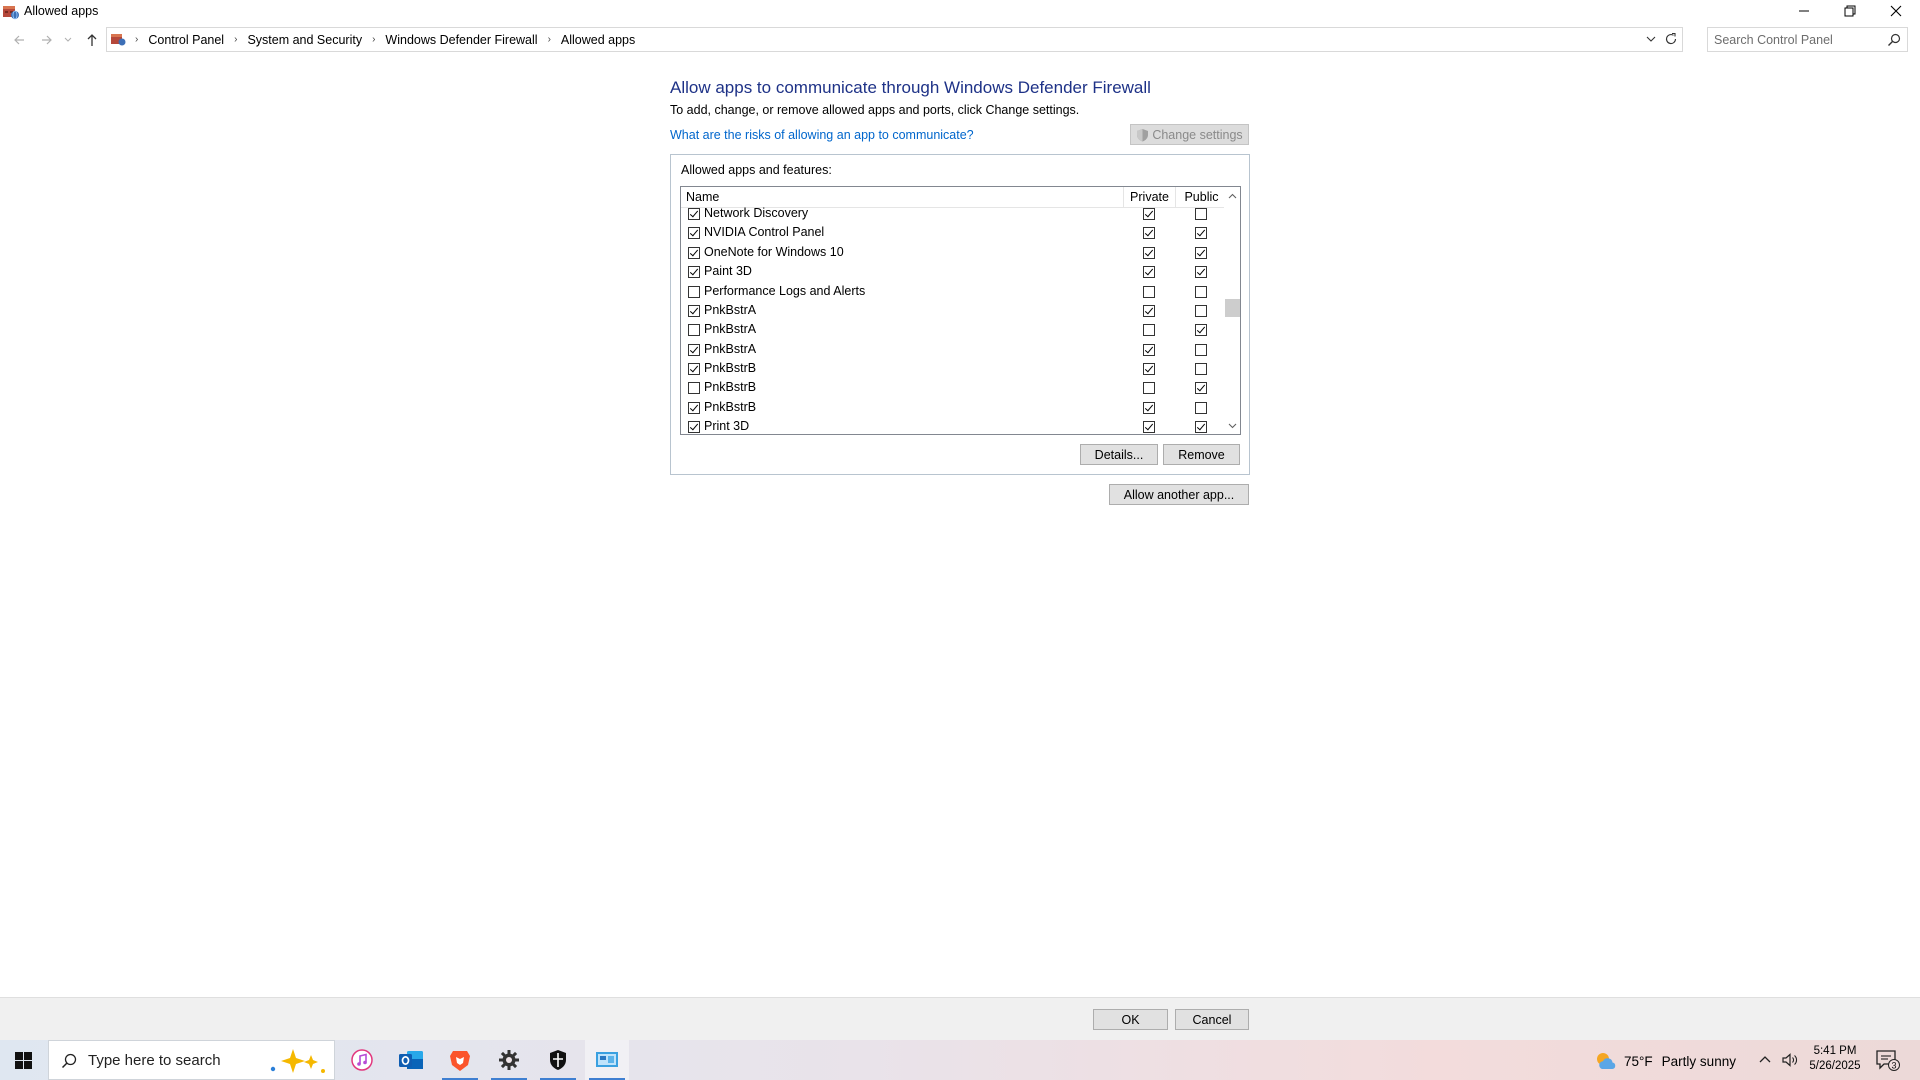  I want to click on back-button, so click(19, 40).